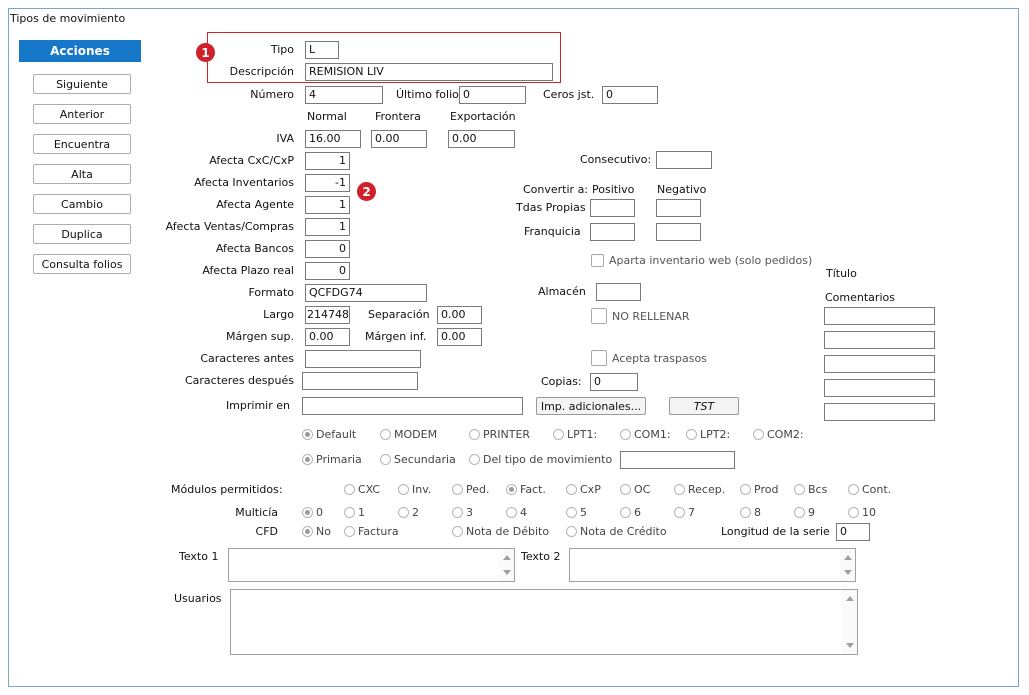 The height and width of the screenshot is (695, 1029). What do you see at coordinates (82, 174) in the screenshot?
I see `alta-button: Alta` at bounding box center [82, 174].